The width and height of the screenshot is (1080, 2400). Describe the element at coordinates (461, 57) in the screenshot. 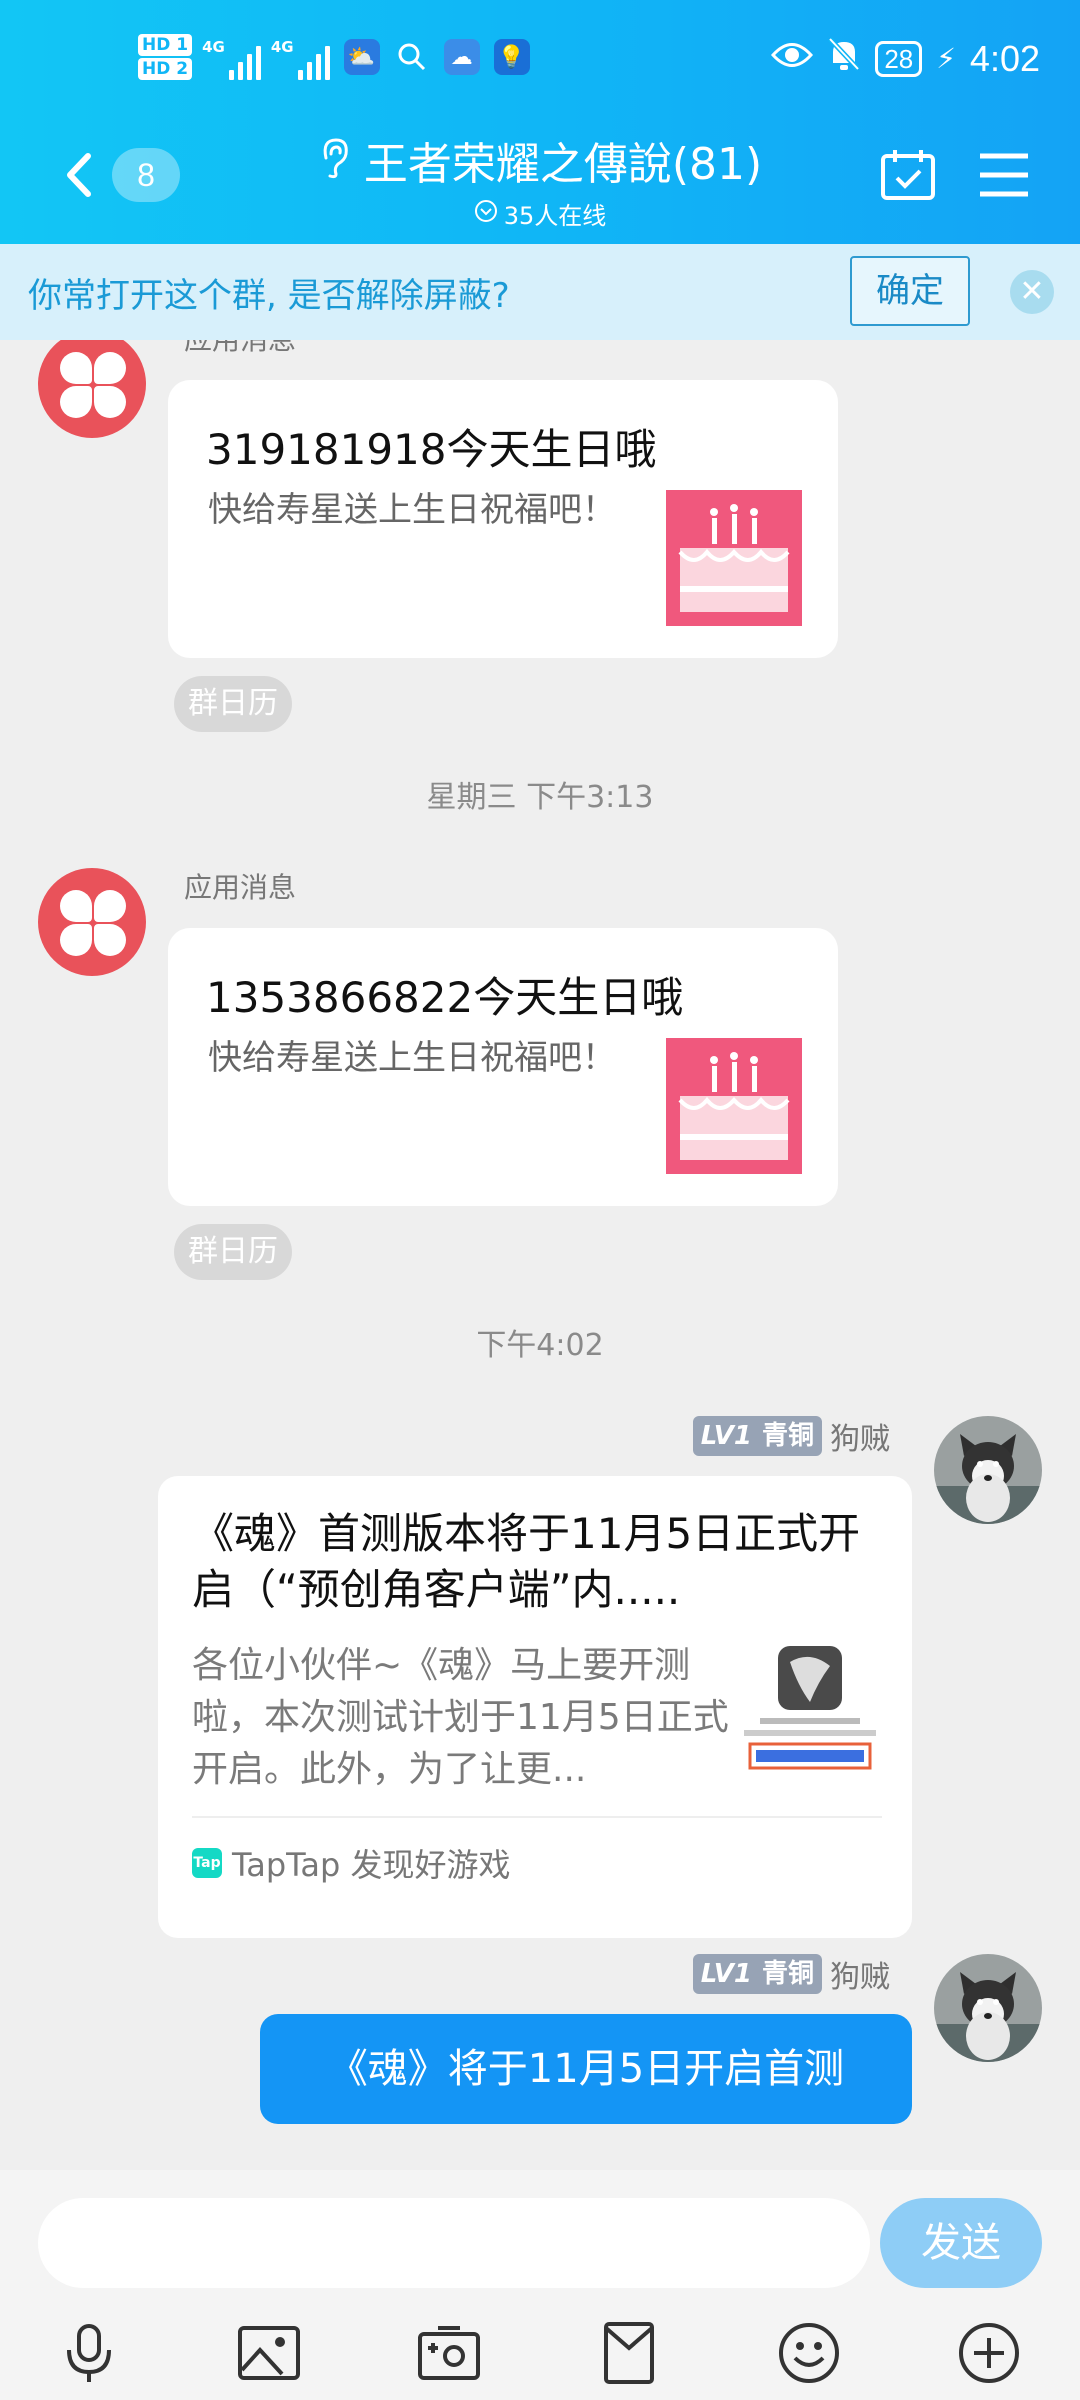

I see `cloud-icon: ☁` at that location.